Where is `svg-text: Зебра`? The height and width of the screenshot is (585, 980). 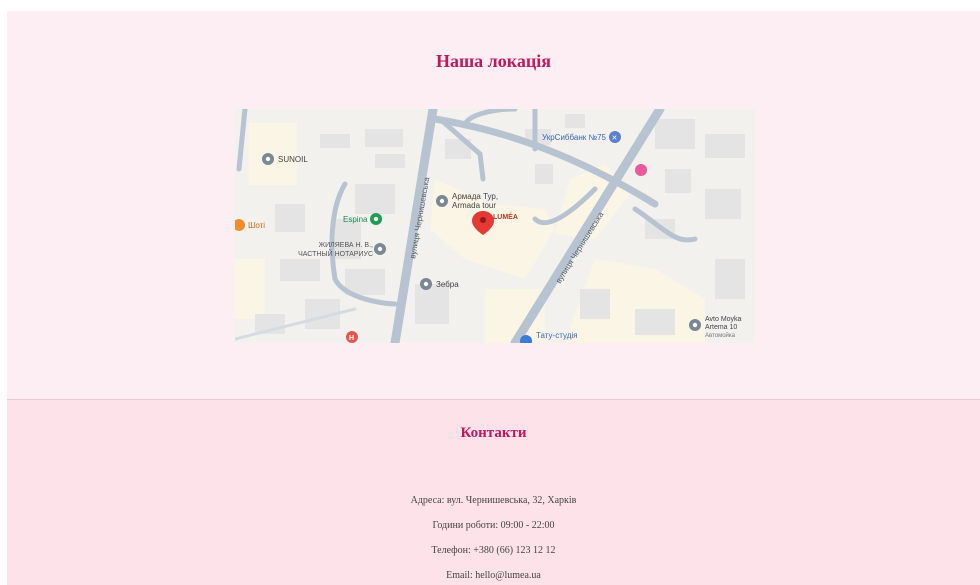
svg-text: Зебра is located at coordinates (447, 284).